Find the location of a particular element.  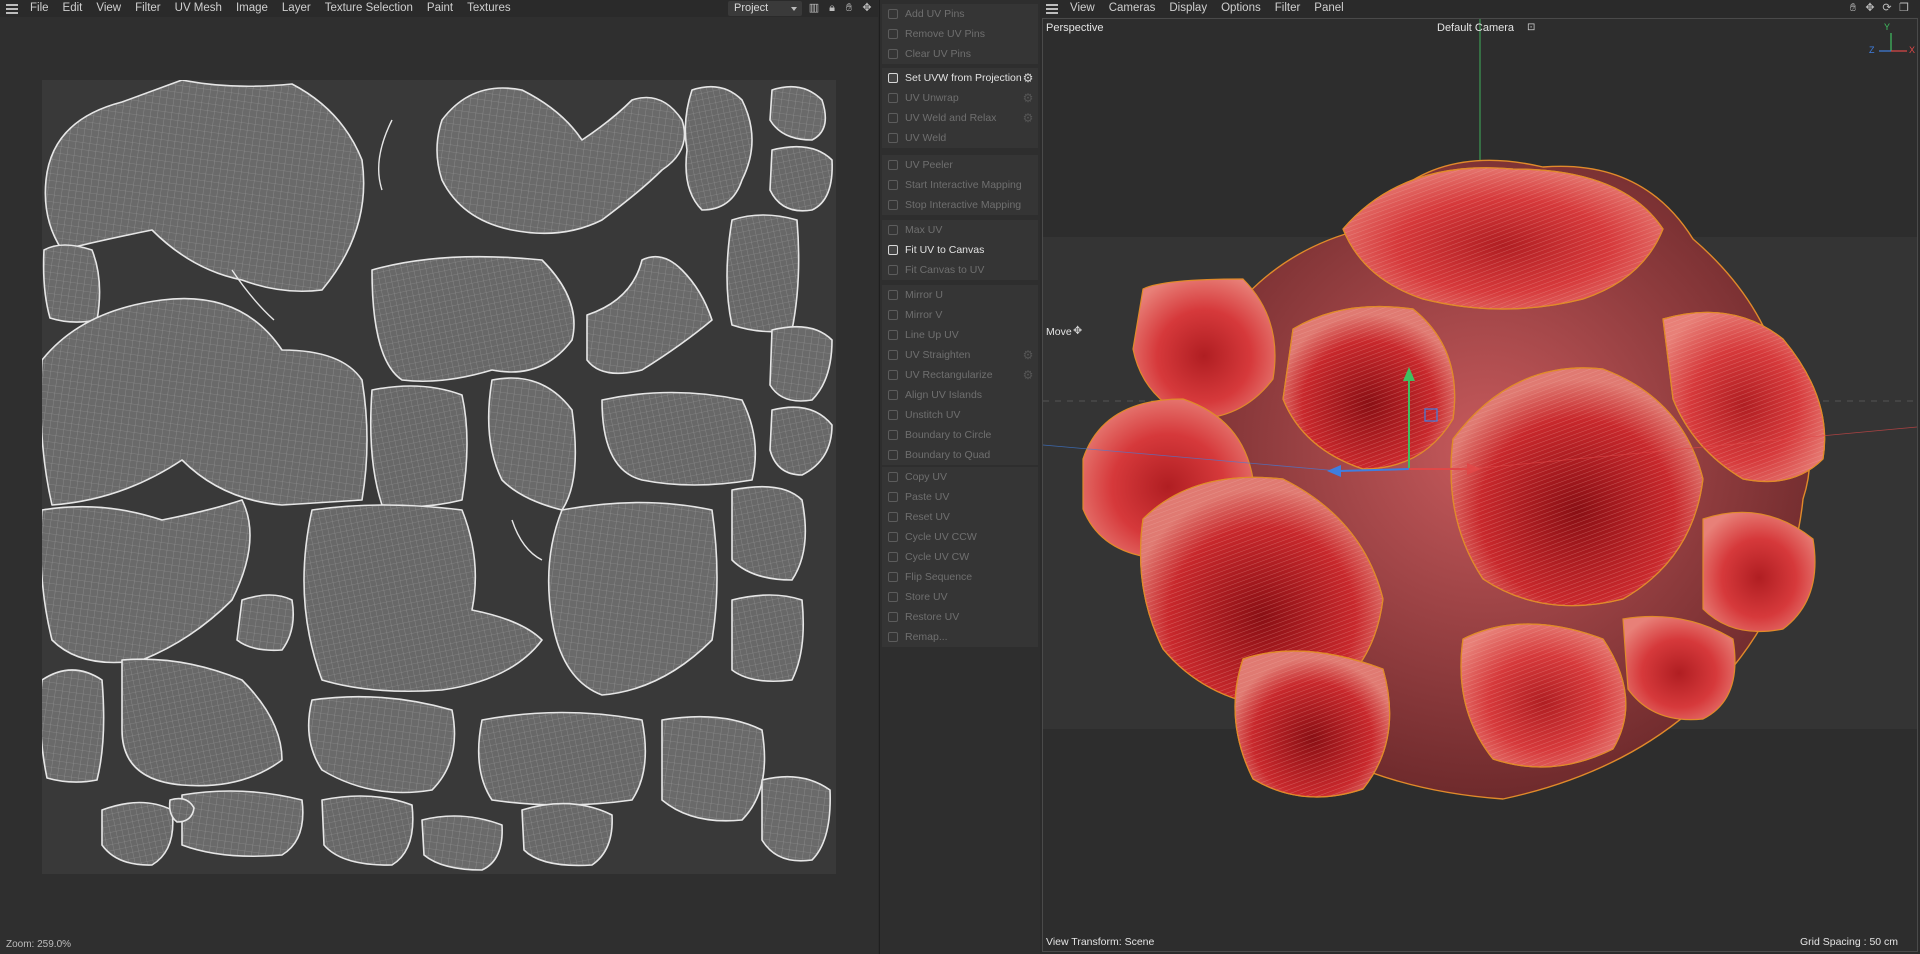

vp-menu-filter: Filter is located at coordinates (1288, 8).